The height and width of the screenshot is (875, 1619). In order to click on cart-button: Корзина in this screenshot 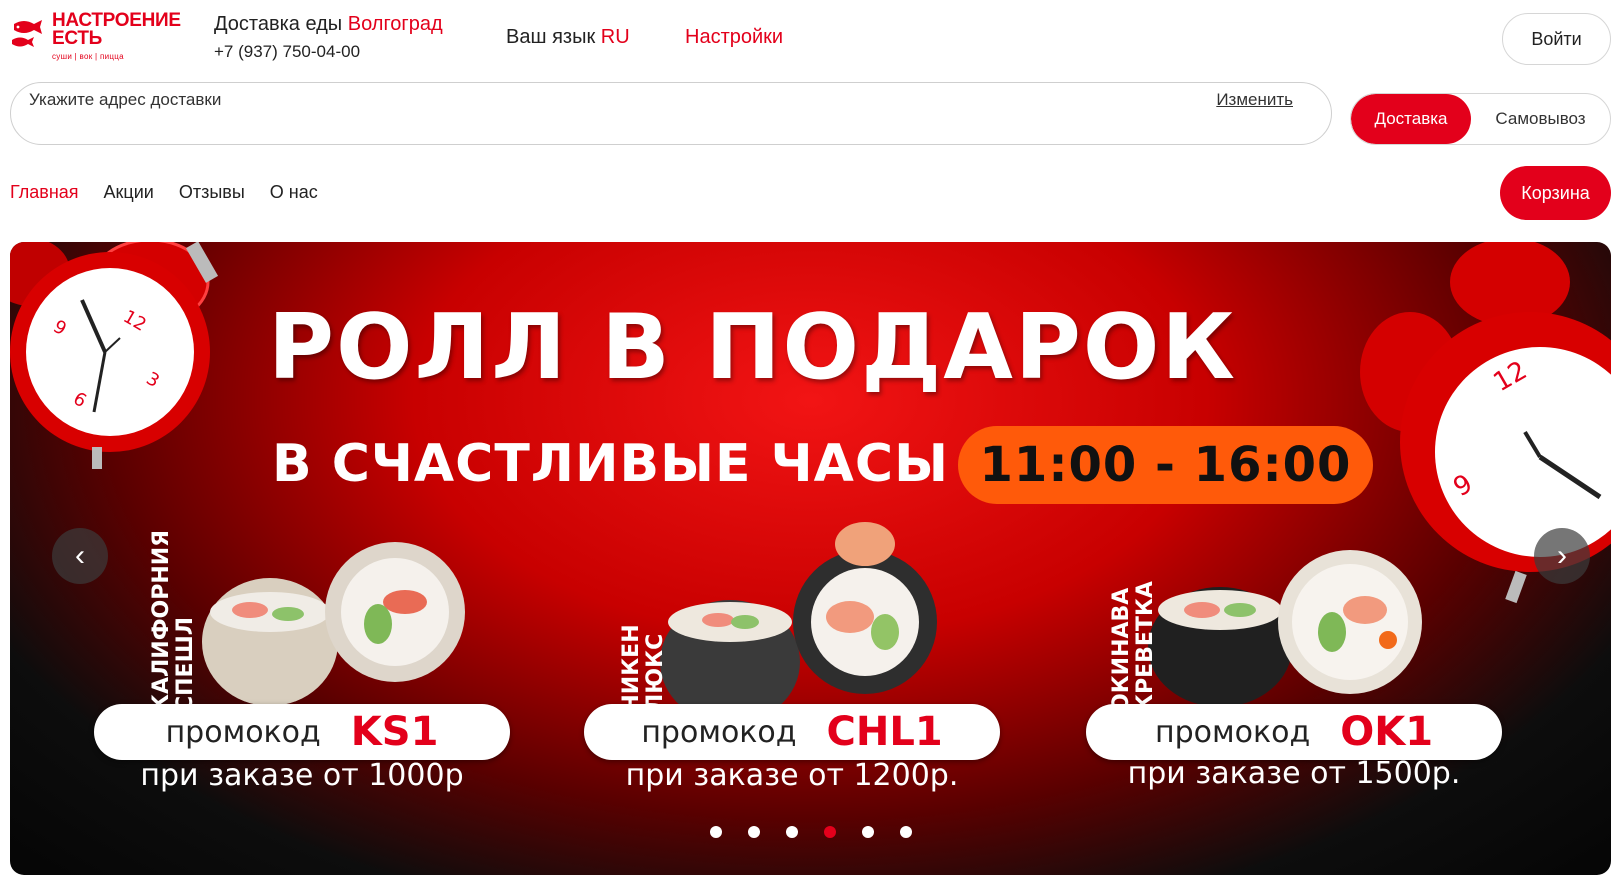, I will do `click(1555, 193)`.